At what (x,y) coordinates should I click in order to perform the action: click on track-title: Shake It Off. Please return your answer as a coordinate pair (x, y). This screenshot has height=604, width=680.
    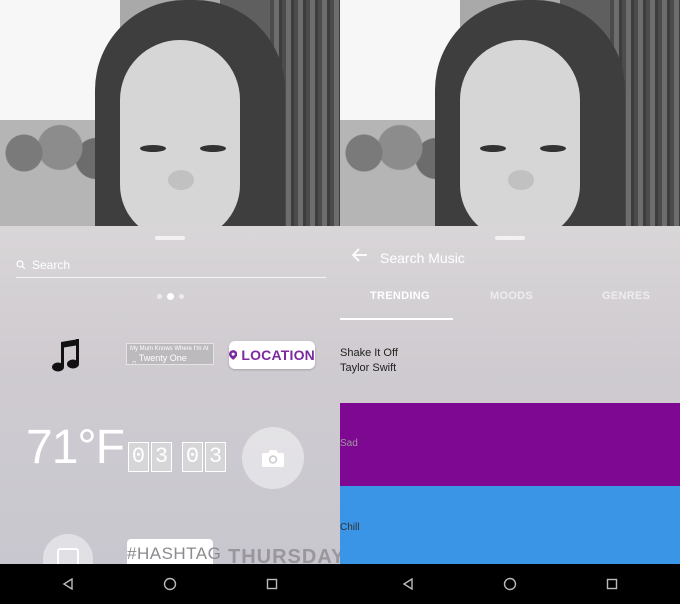
    Looking at the image, I should click on (369, 353).